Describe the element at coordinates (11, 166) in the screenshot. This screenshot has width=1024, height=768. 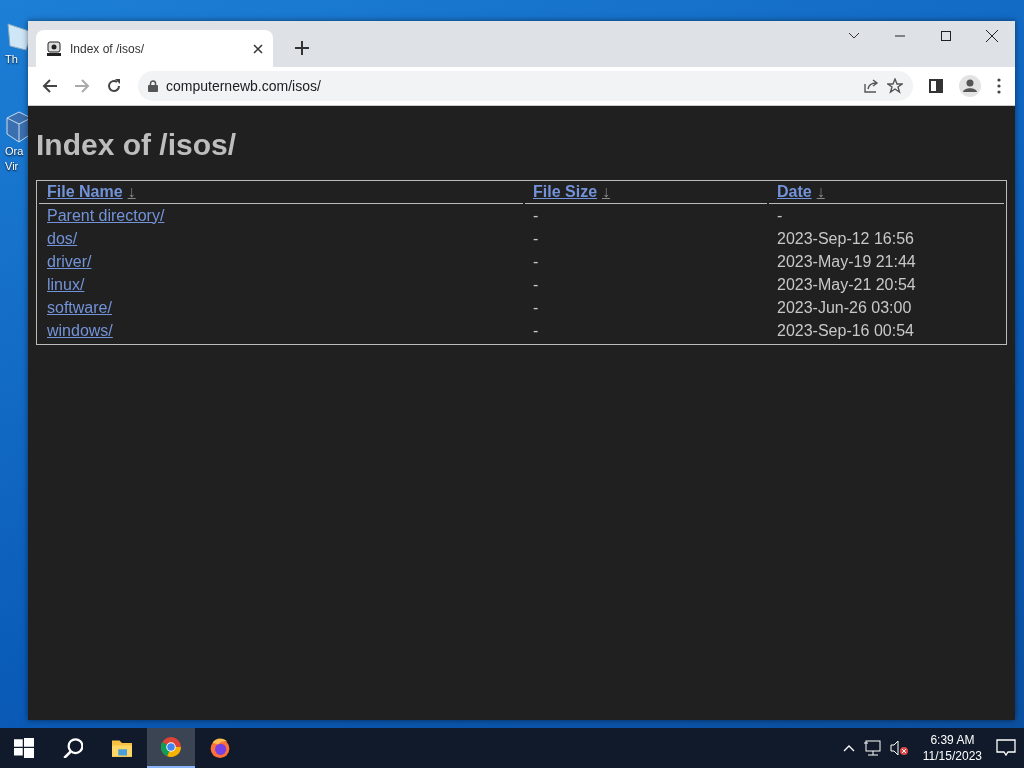
I see `icon-label: Vir` at that location.